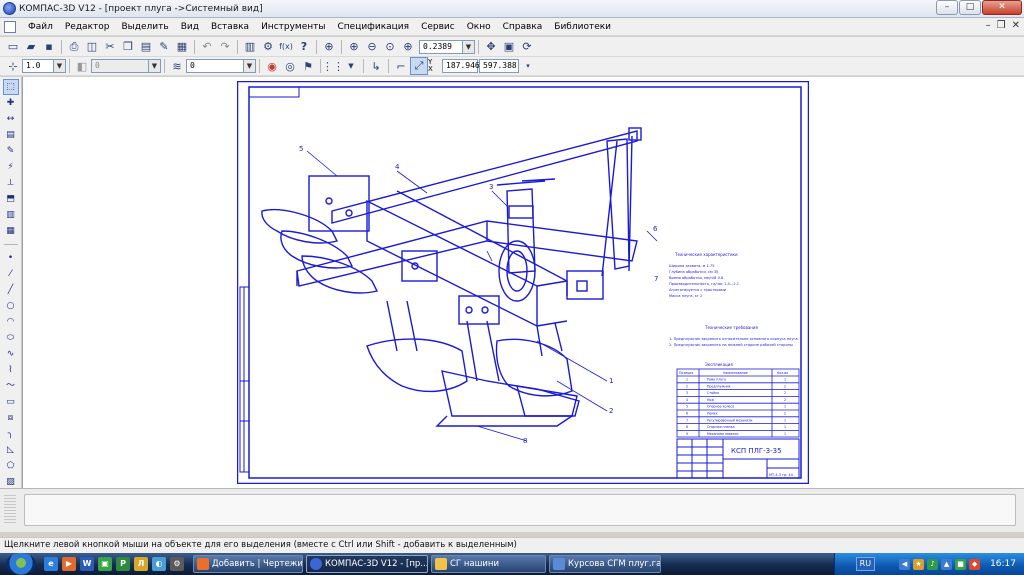 The width and height of the screenshot is (1024, 575). I want to click on zoom-out-icon: ⊖, so click(372, 47).